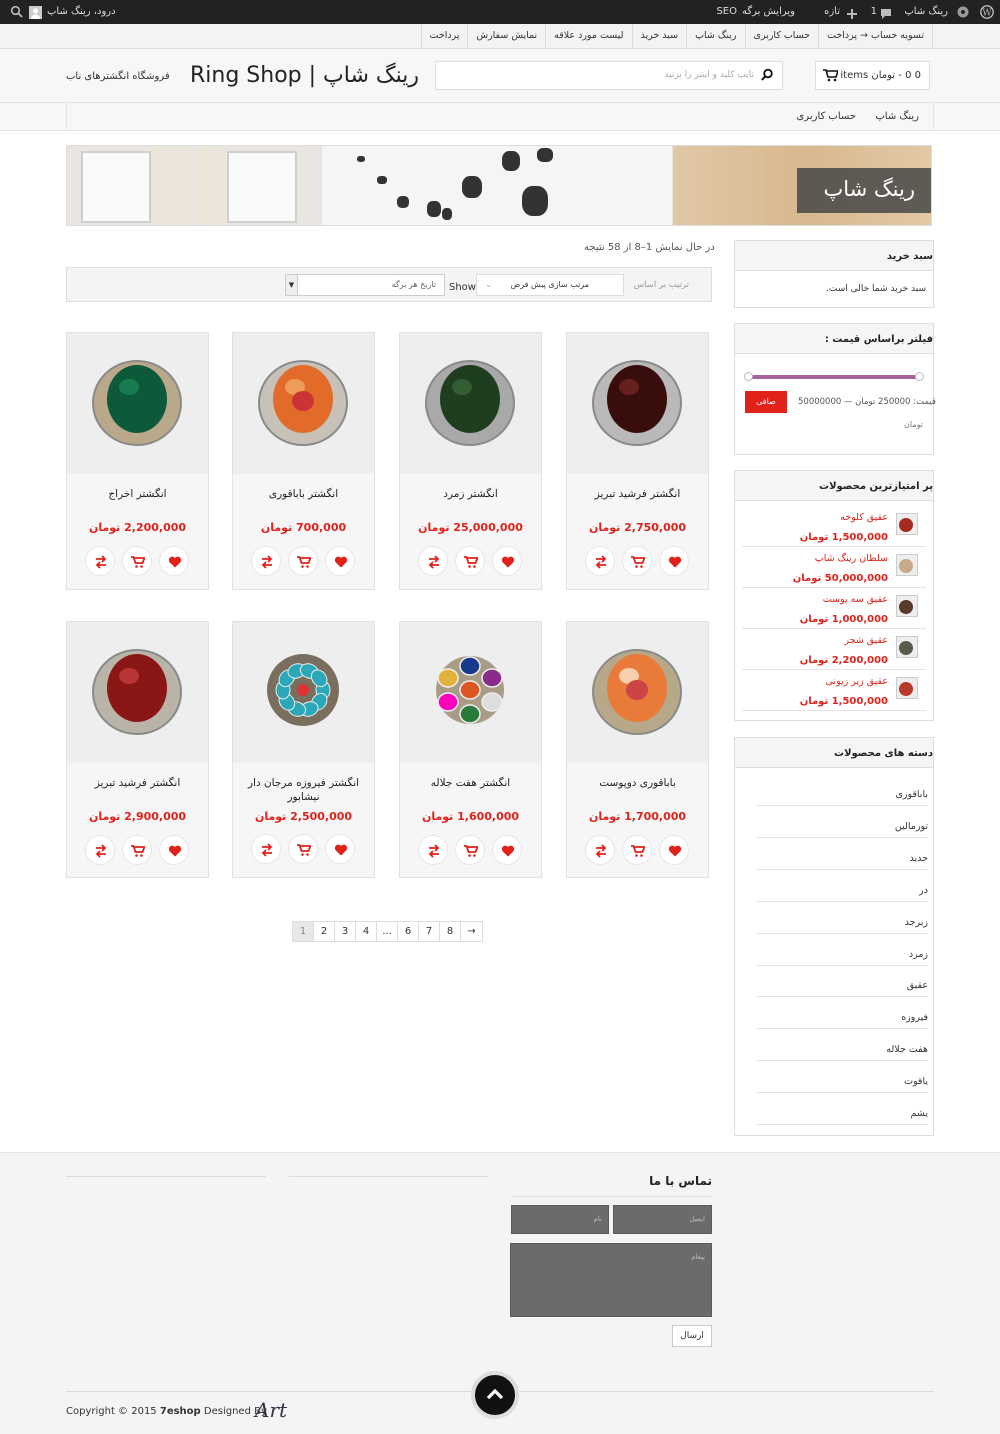  I want to click on search-input: تایپ کلید و اینتر را بزنید, so click(609, 75).